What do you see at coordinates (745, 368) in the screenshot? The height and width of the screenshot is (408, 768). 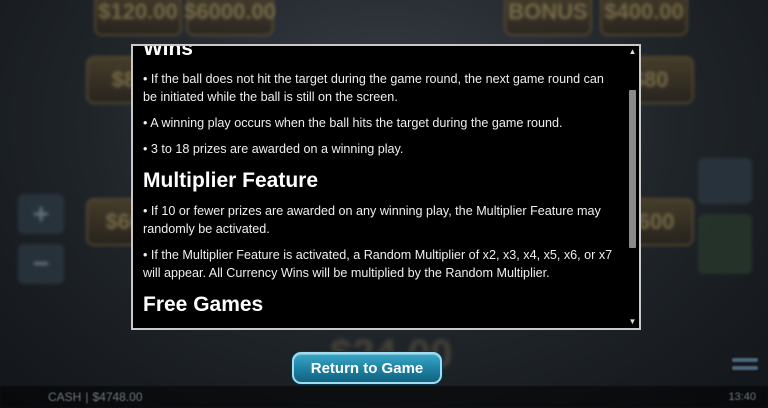 I see `menu-icon` at bounding box center [745, 368].